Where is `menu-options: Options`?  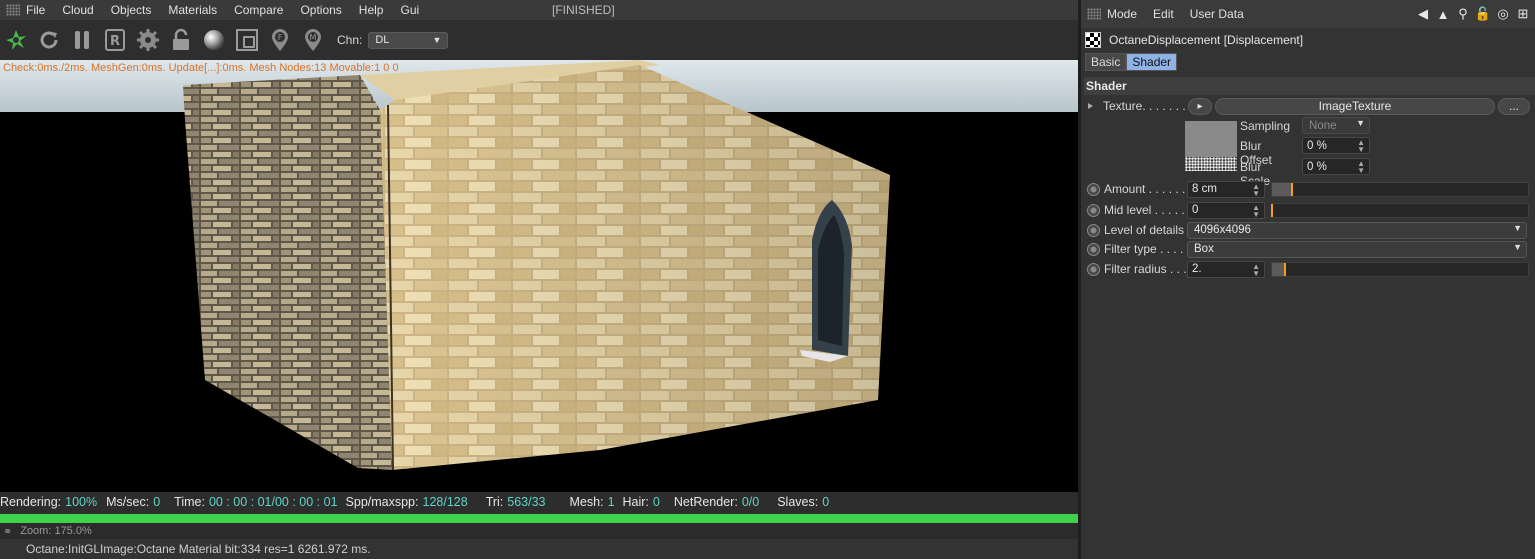 menu-options: Options is located at coordinates (320, 10).